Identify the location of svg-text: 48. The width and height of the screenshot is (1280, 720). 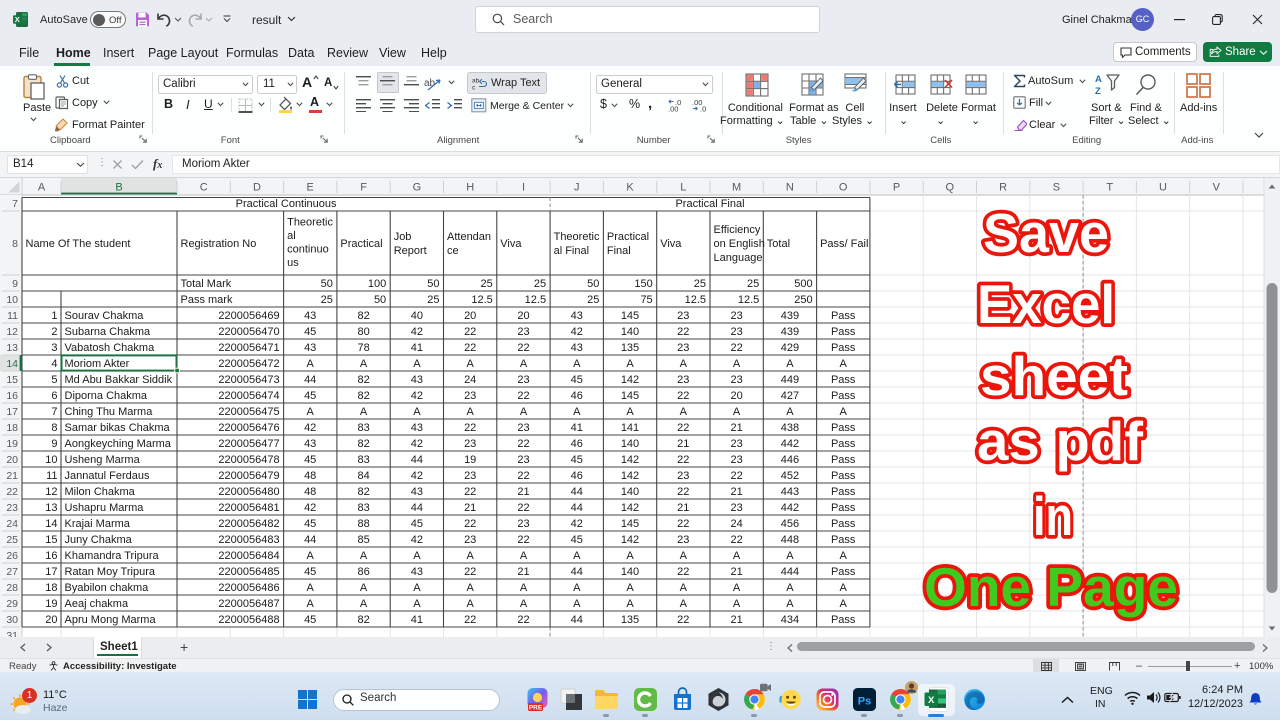
(310, 476).